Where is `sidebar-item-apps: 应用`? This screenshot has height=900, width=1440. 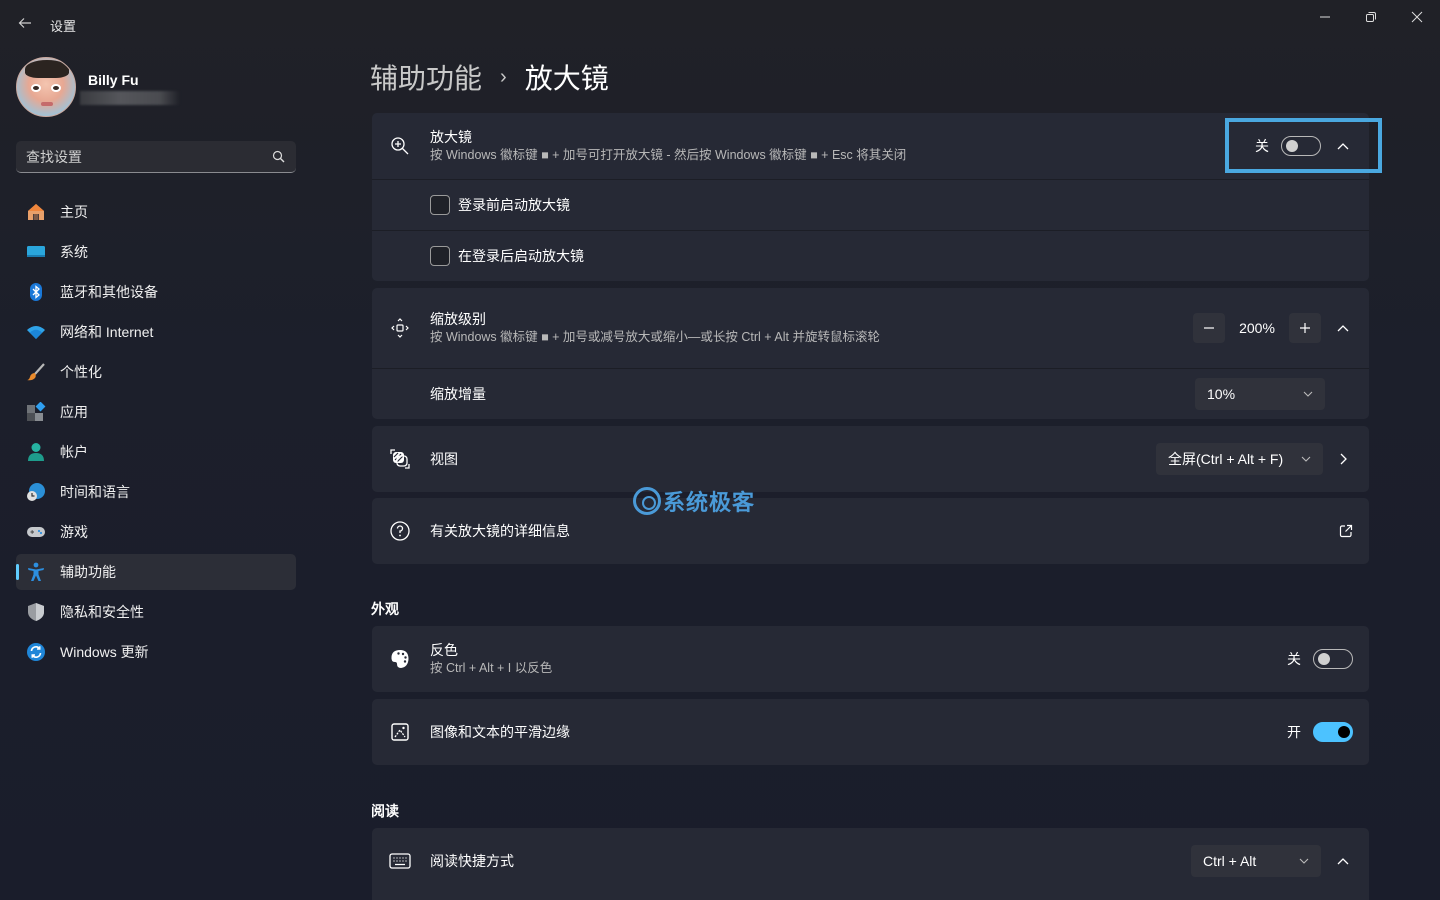 sidebar-item-apps: 应用 is located at coordinates (156, 412).